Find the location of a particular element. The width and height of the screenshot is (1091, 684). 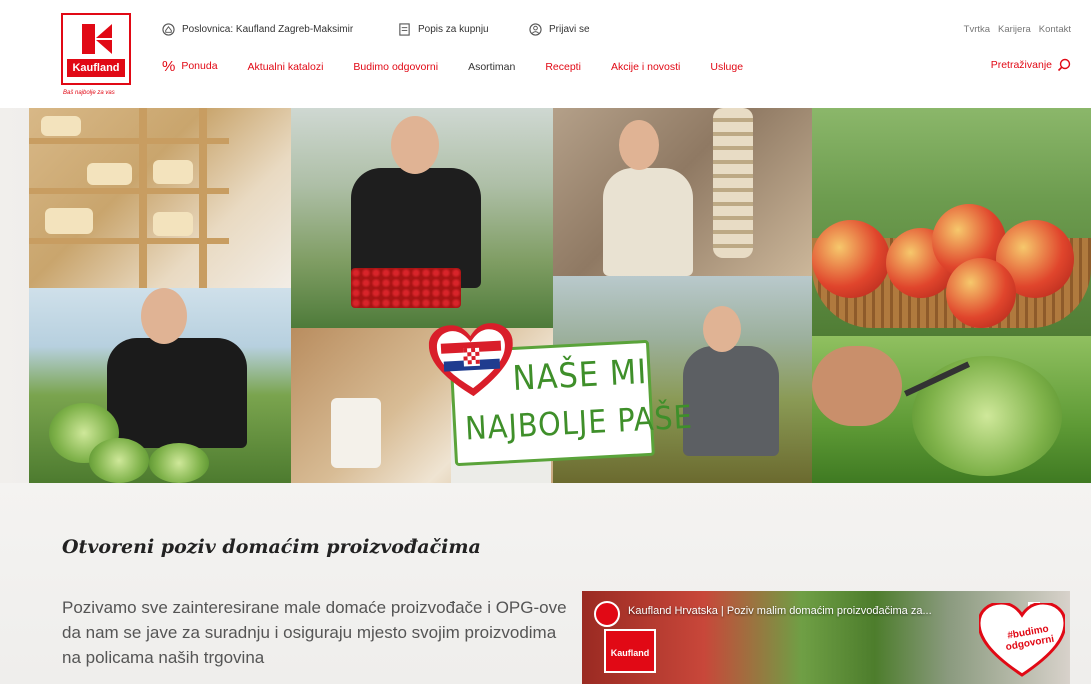

top-link-career: Karijera is located at coordinates (1014, 29).